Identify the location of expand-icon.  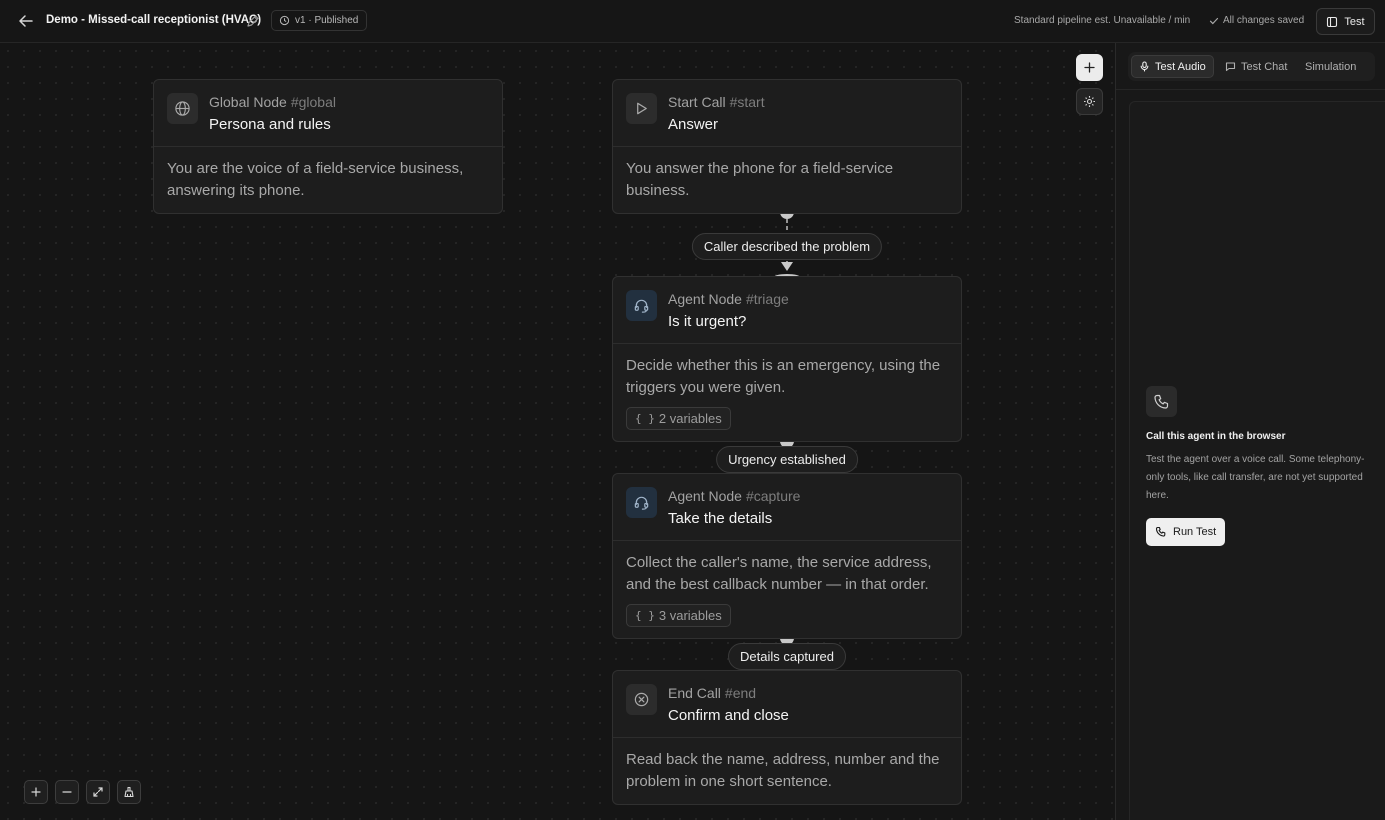
(98, 792).